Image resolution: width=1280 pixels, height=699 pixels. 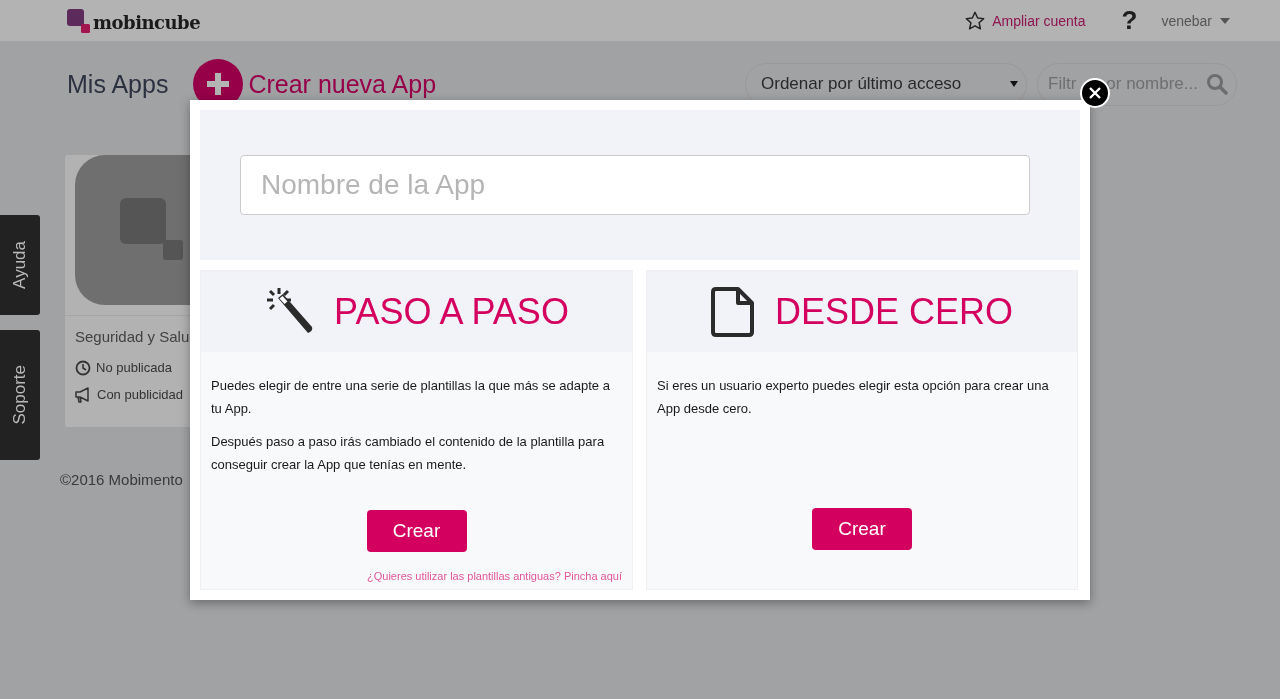 I want to click on logo: mobincube, so click(x=134, y=20).